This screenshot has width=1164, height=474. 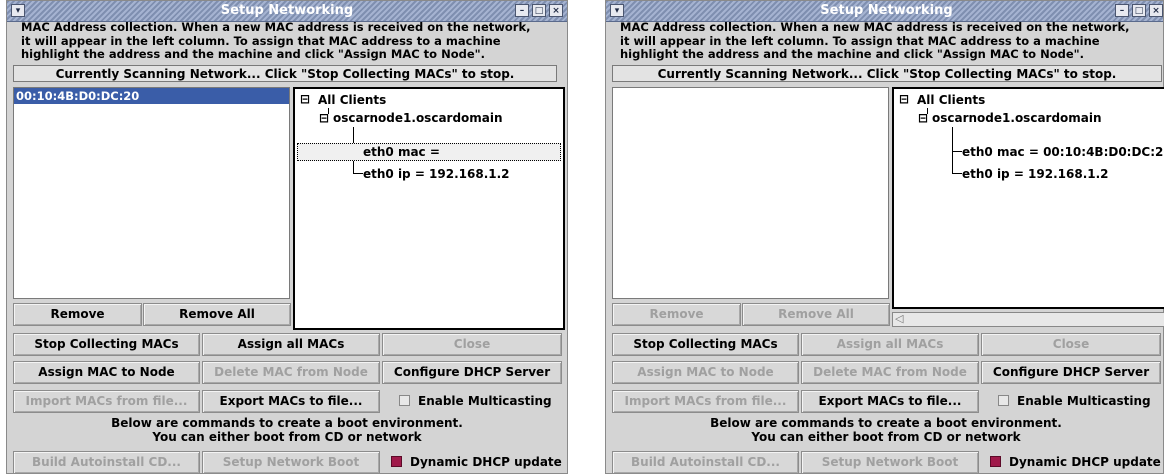 I want to click on tree-item-mac: eth0 mac = 00:10:4B:D0:DC:20, so click(x=1063, y=152).